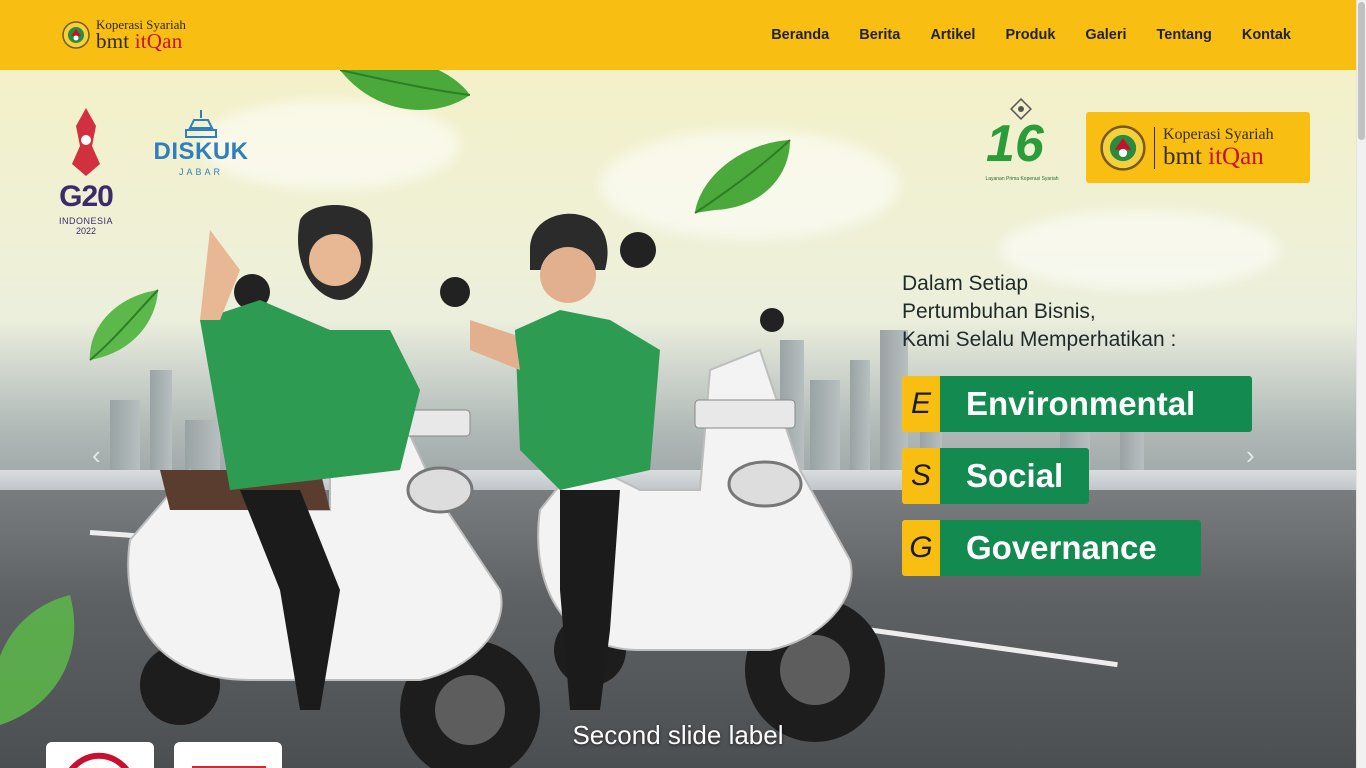  I want to click on slide-caption: Second slide label, so click(678, 735).